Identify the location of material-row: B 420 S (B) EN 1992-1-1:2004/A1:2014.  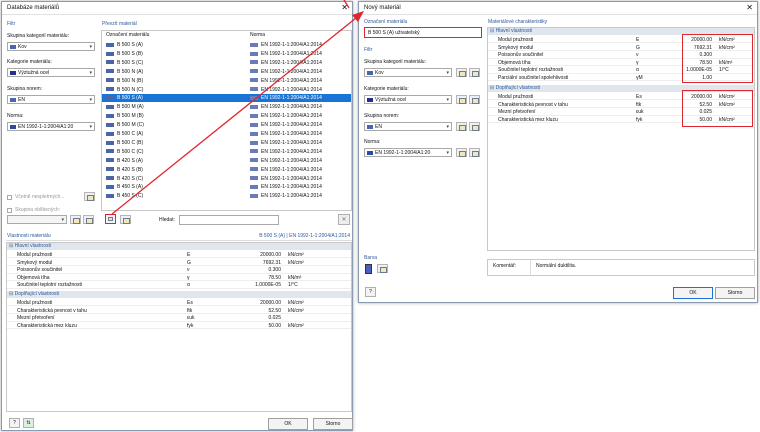
(226, 170).